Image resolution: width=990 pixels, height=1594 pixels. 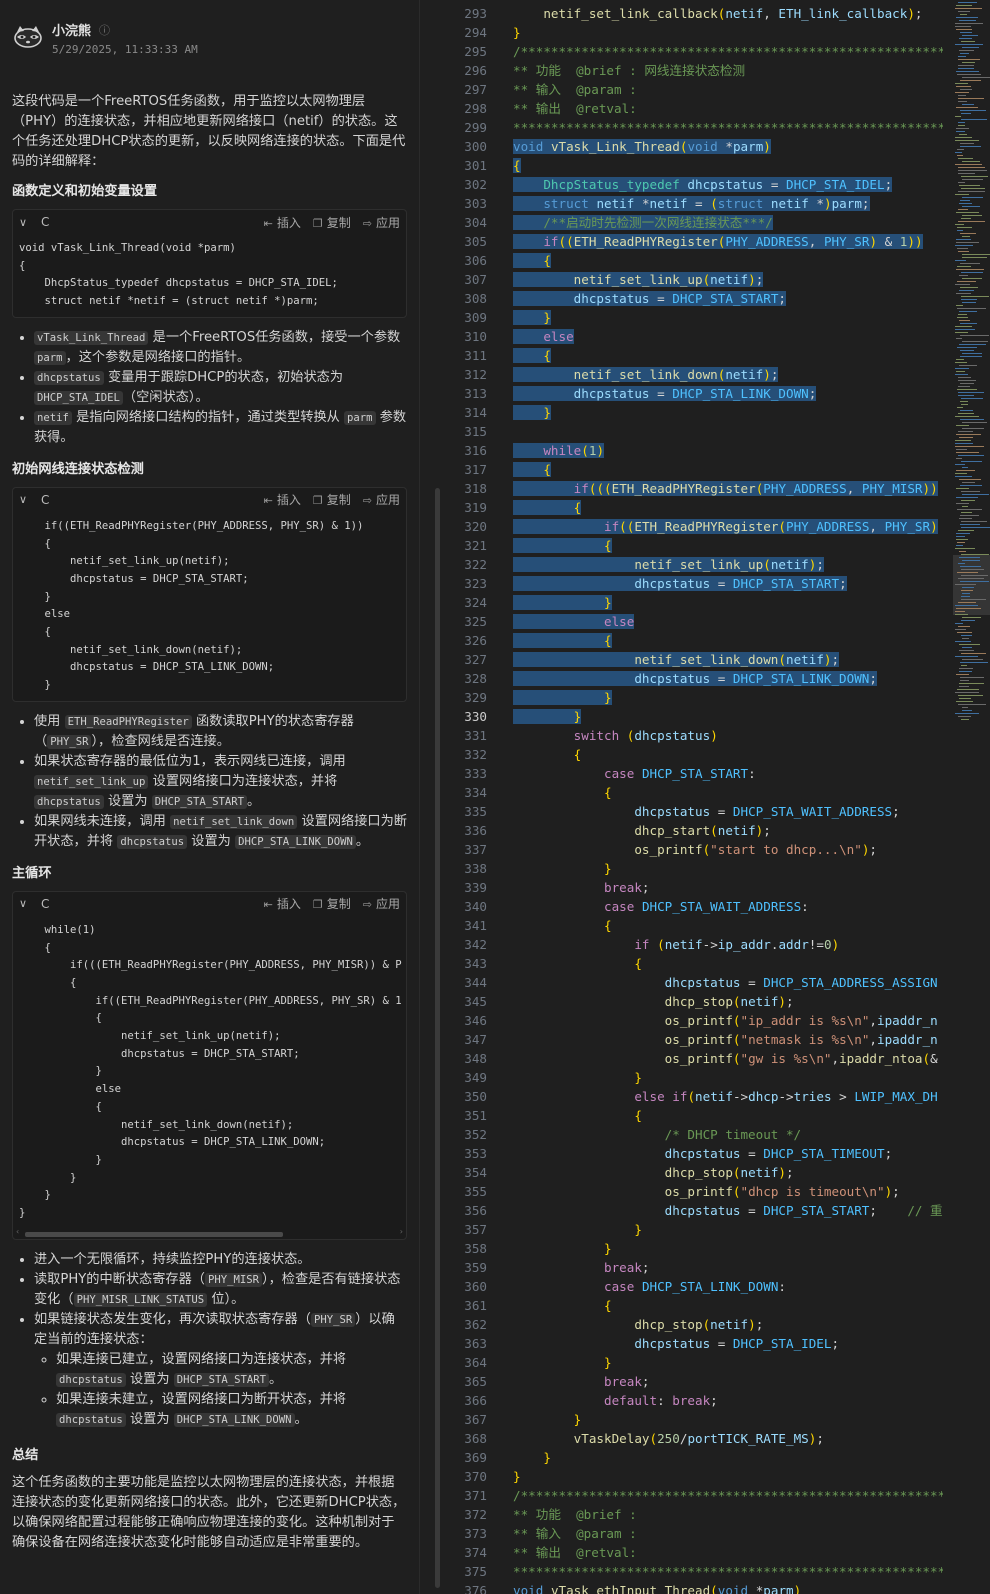 What do you see at coordinates (695, 849) in the screenshot?
I see `code-line: os_printf("start to dhcp...\n");` at bounding box center [695, 849].